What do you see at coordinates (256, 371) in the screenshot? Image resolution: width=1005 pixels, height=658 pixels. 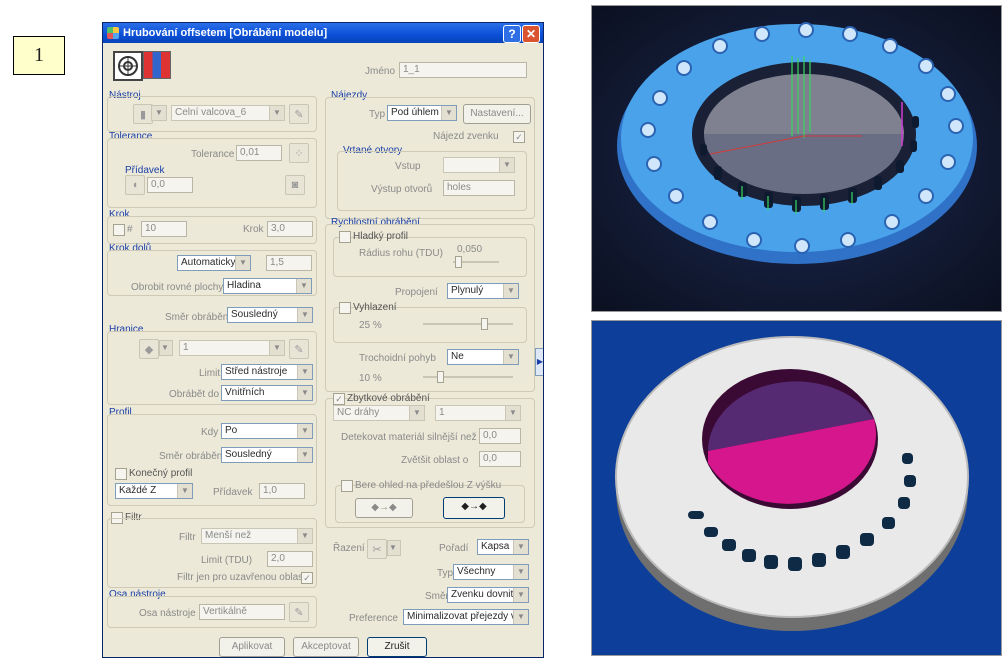 I see `limit-value: Střed nástroje` at bounding box center [256, 371].